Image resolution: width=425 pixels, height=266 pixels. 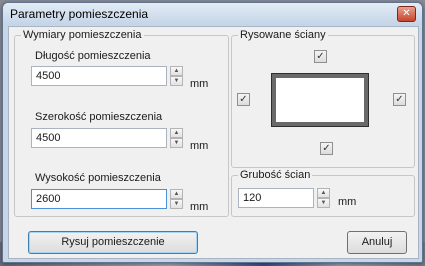 What do you see at coordinates (99, 76) in the screenshot?
I see `length-input: 4500` at bounding box center [99, 76].